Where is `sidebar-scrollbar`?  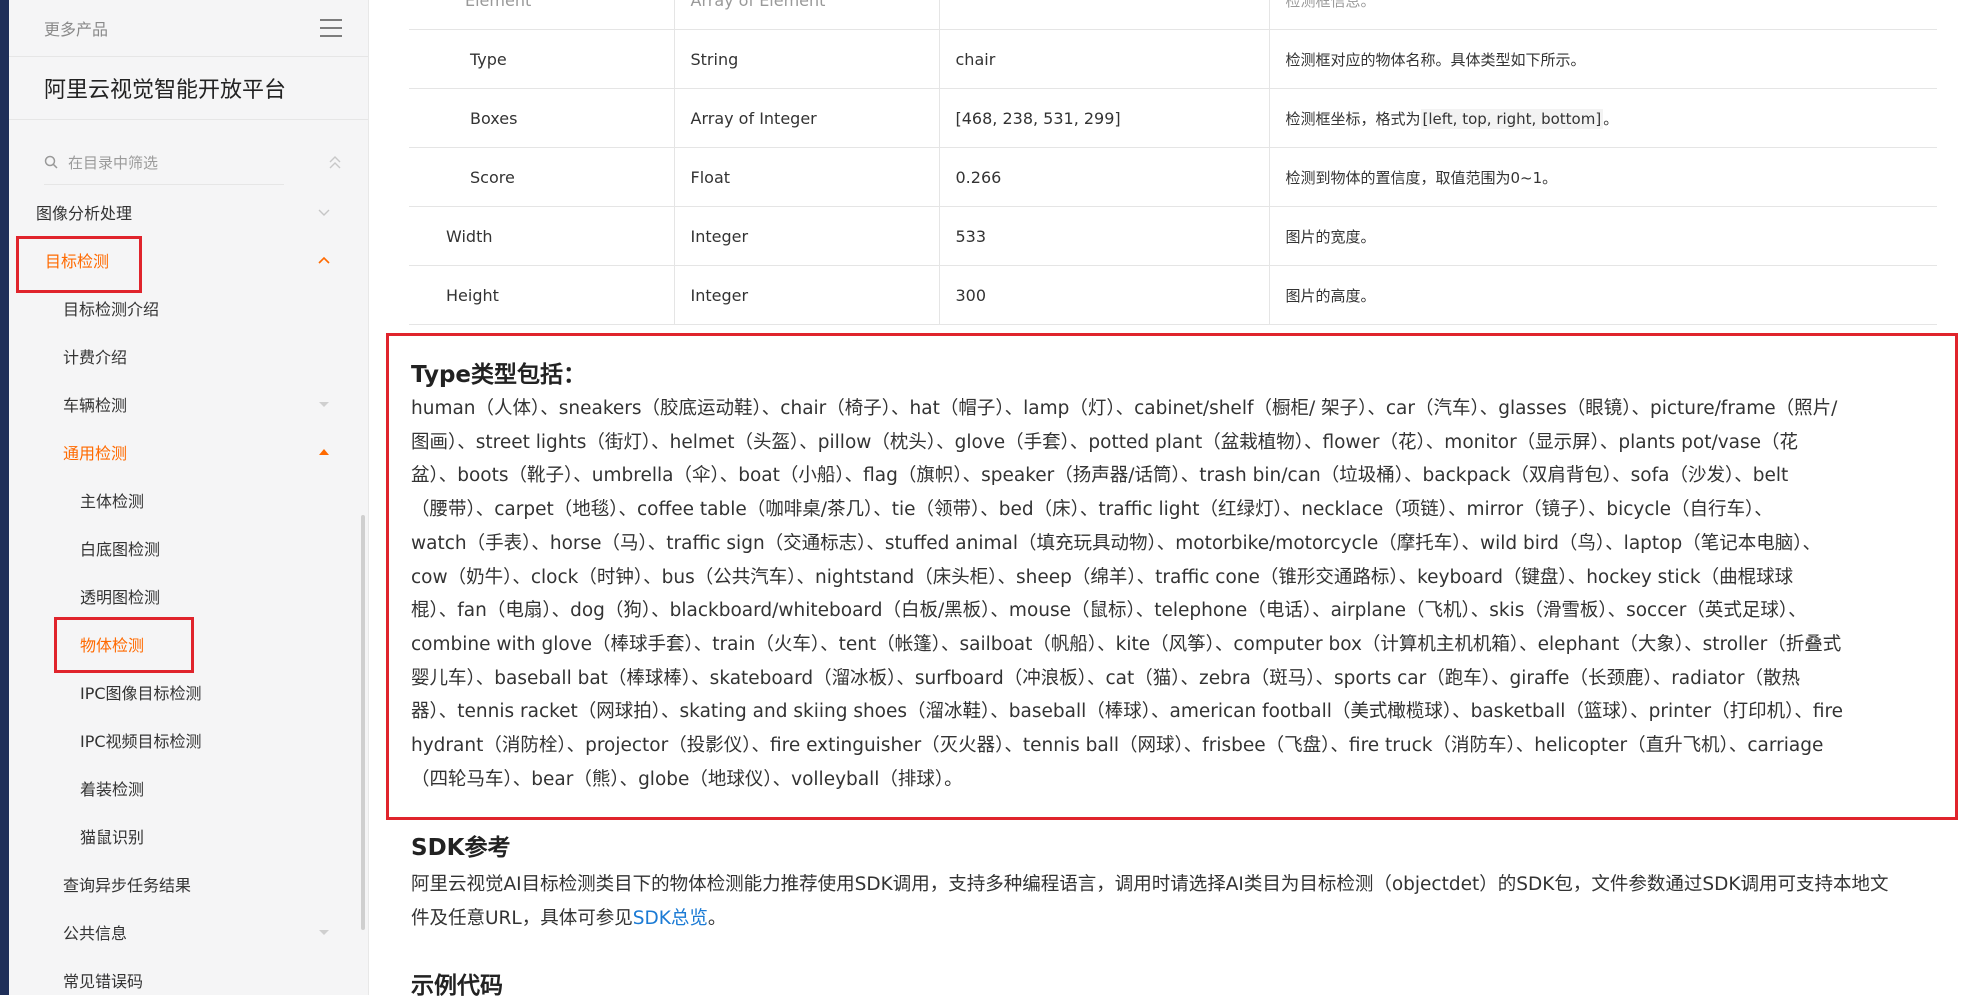
sidebar-scrollbar is located at coordinates (363, 722).